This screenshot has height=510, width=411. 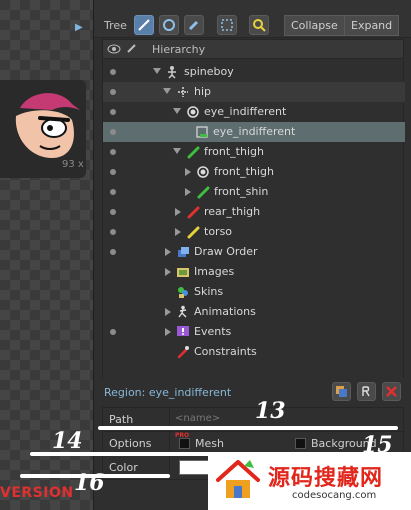 I want to click on constraints-icon, so click(x=183, y=352).